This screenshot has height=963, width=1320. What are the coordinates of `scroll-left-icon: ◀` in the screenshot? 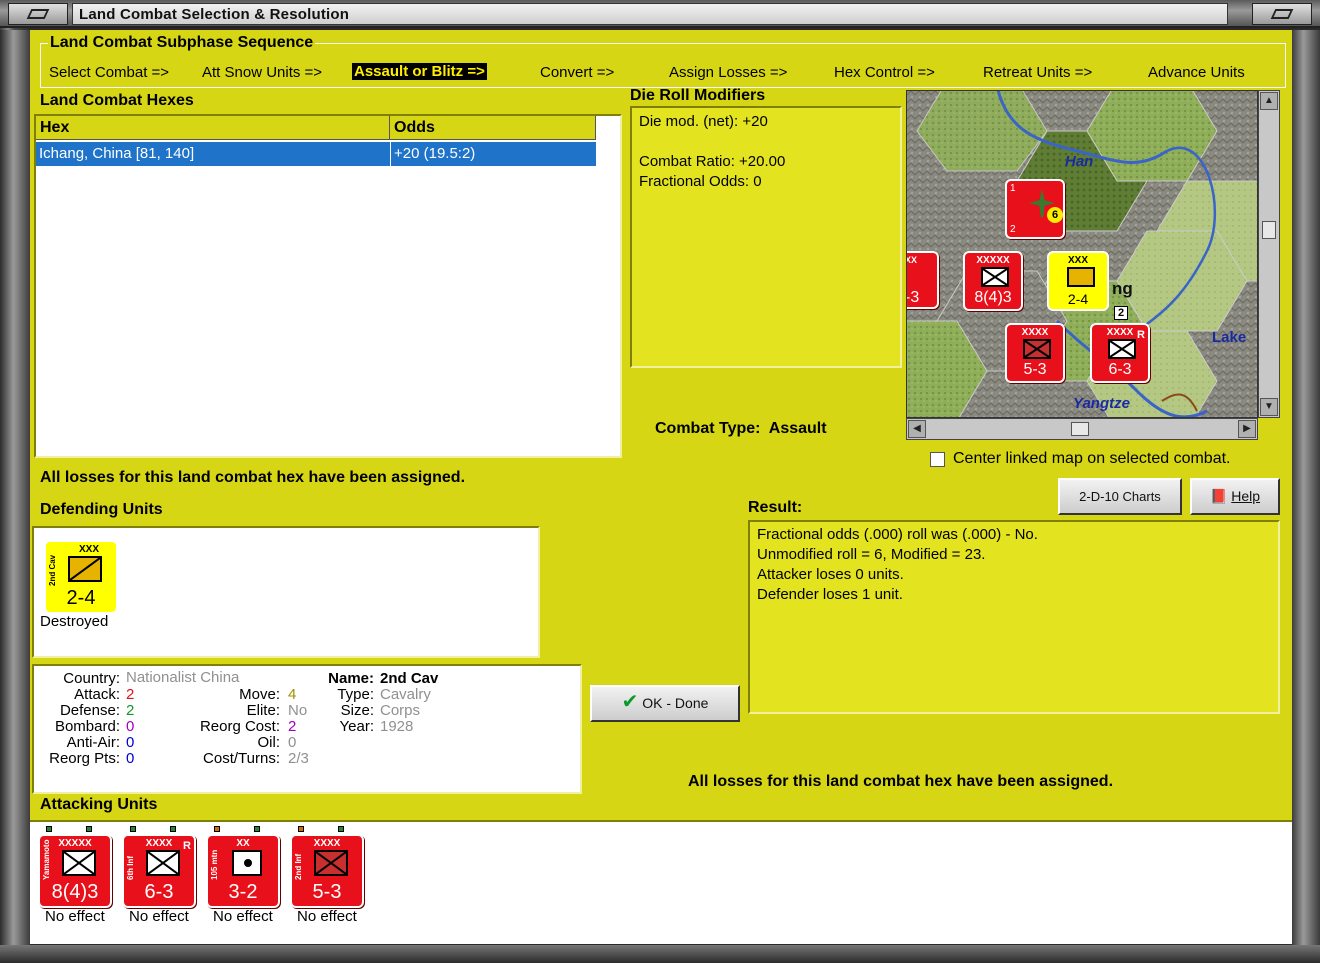 It's located at (917, 429).